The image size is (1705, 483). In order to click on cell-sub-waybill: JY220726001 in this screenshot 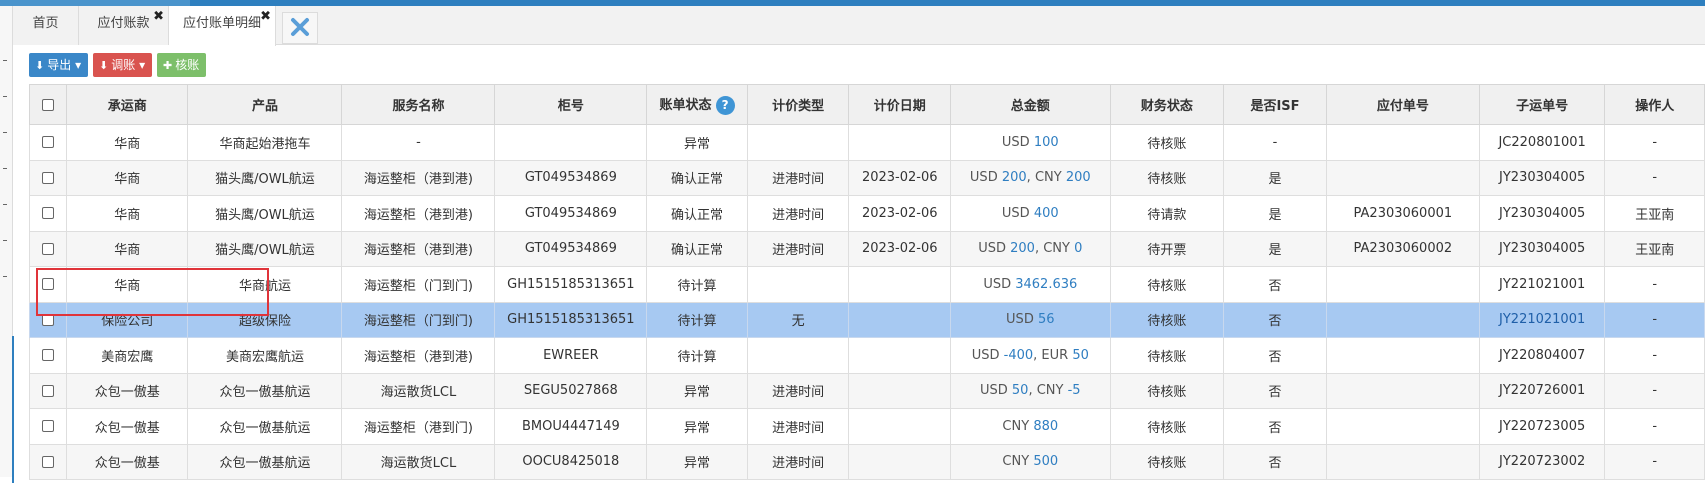, I will do `click(1542, 390)`.